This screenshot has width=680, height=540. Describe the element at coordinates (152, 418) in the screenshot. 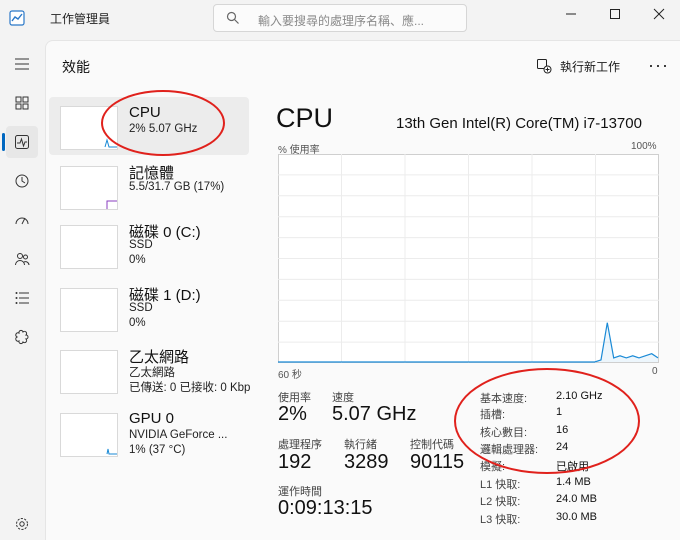

I see `resource-title: GPU 0` at that location.